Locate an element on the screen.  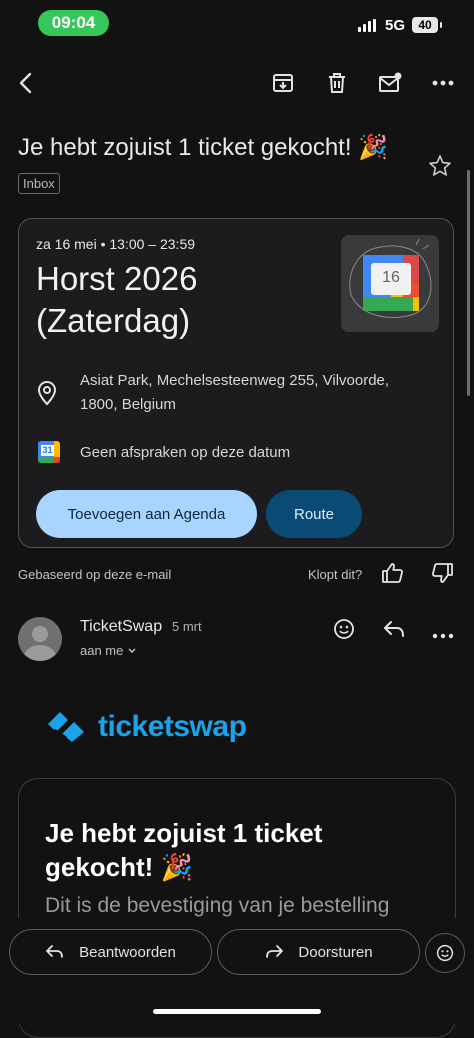
archive-icon is located at coordinates (283, 83).